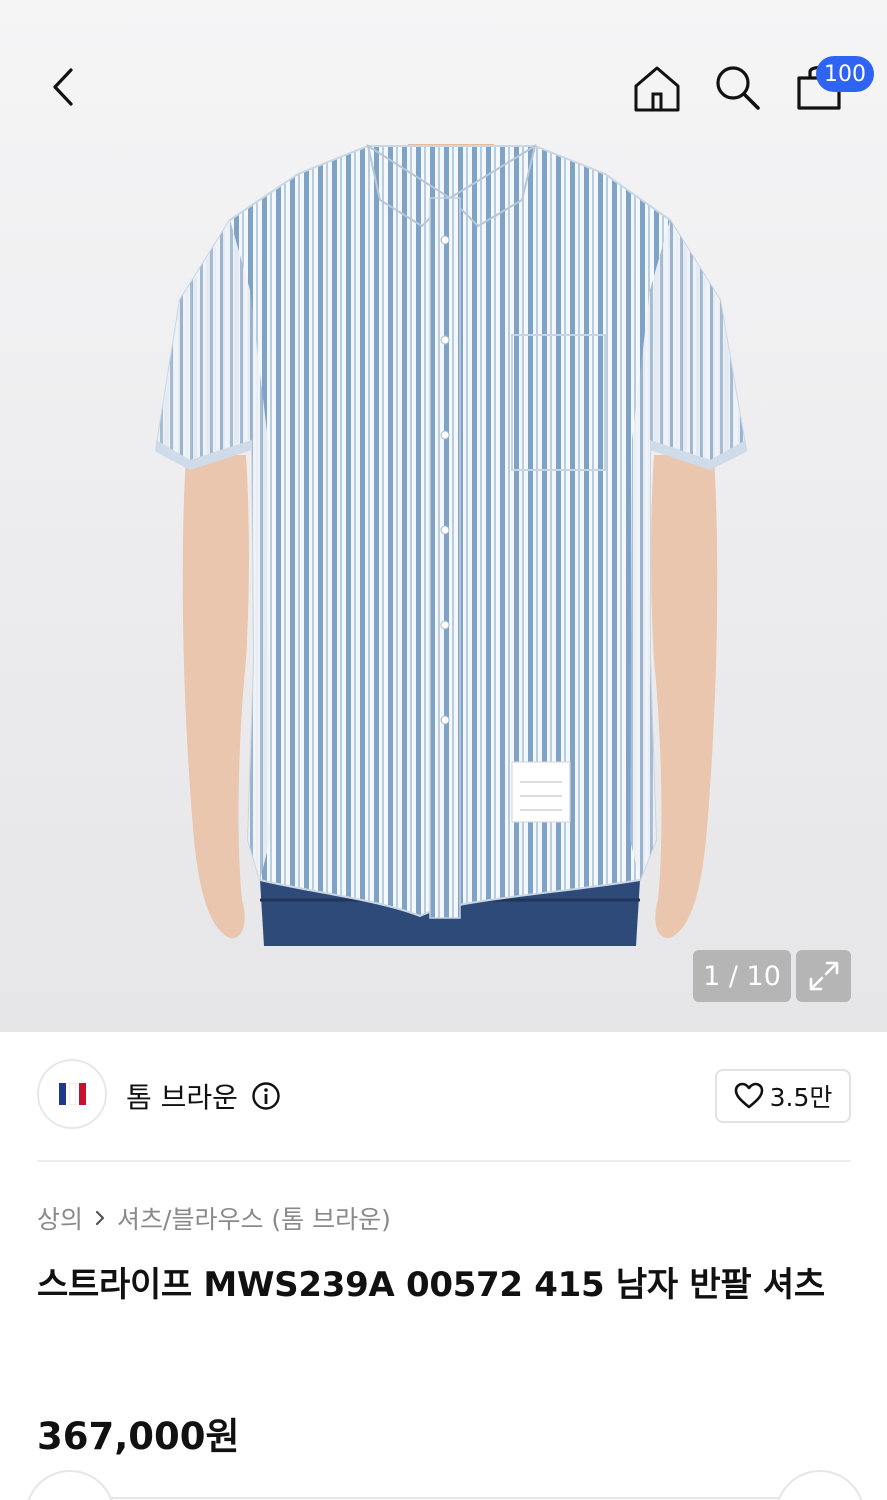  I want to click on section-divider, so click(444, 1161).